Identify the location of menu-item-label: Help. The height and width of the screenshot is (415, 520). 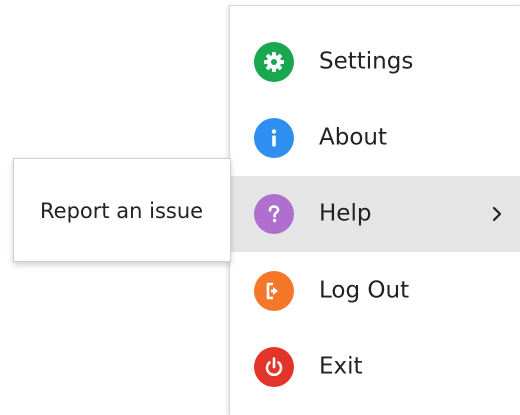
(345, 213).